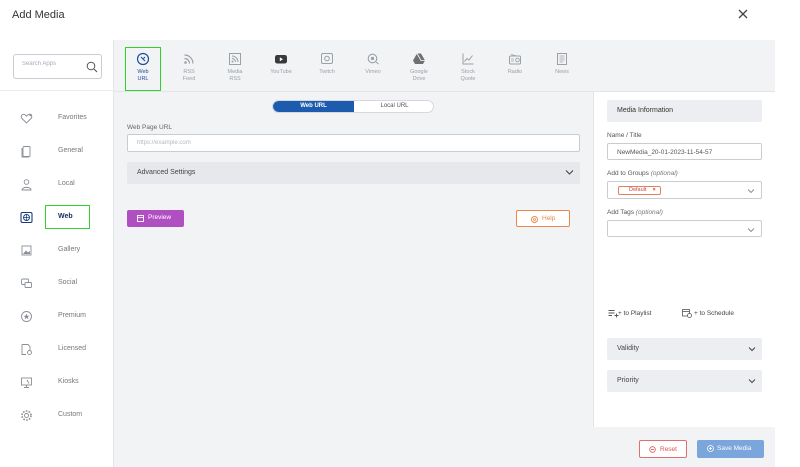 Image resolution: width=800 pixels, height=467 pixels. Describe the element at coordinates (68, 381) in the screenshot. I see `sidebar-item-label: Kiosks` at that location.